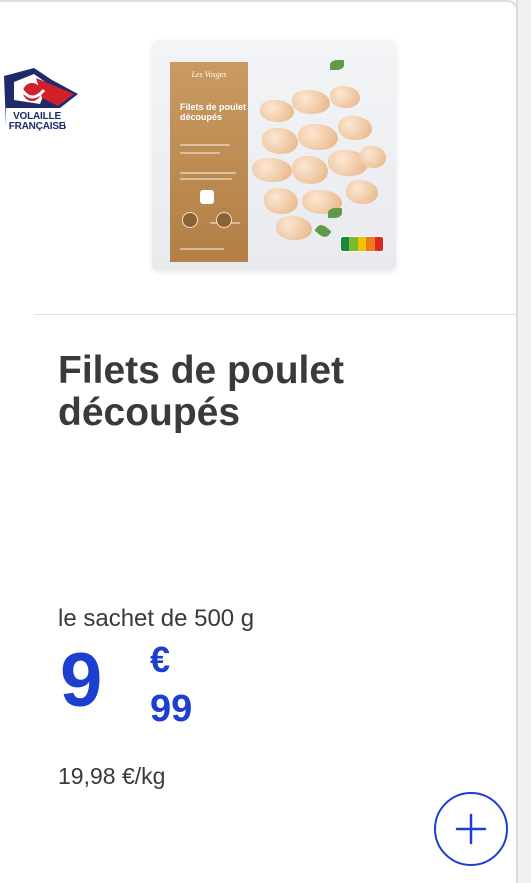  What do you see at coordinates (160, 659) in the screenshot?
I see `price-currency: €` at bounding box center [160, 659].